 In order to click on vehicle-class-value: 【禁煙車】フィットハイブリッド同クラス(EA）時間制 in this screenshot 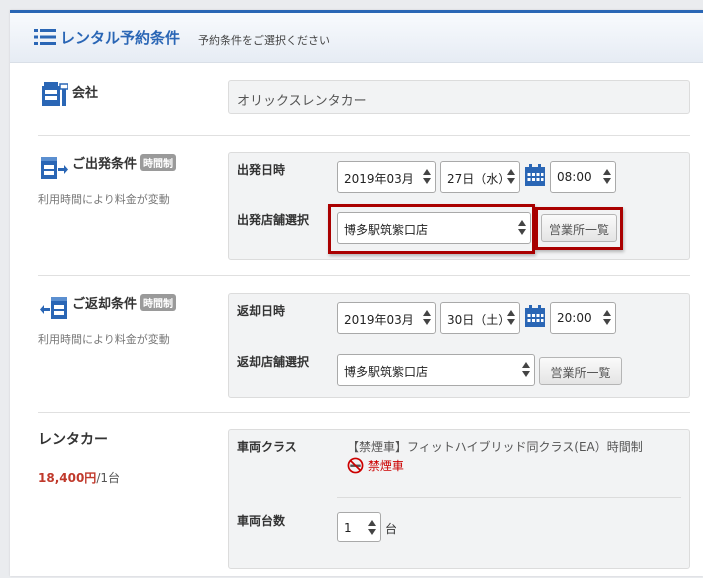, I will do `click(495, 447)`.